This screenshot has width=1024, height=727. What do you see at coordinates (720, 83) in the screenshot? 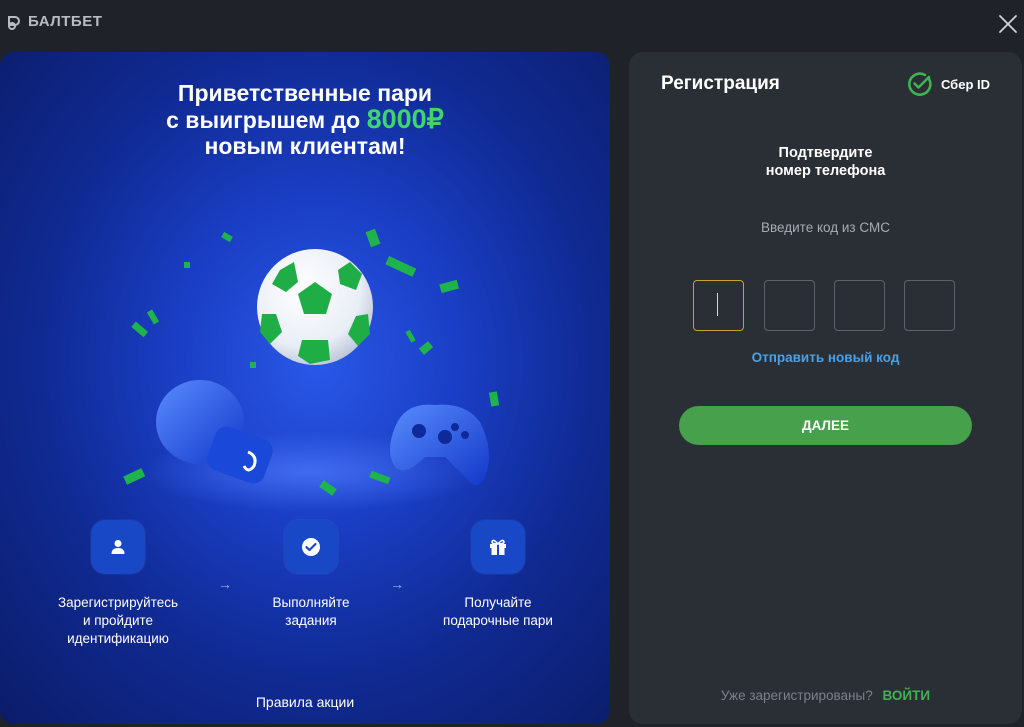
I see `registration-title: Регистрация` at bounding box center [720, 83].